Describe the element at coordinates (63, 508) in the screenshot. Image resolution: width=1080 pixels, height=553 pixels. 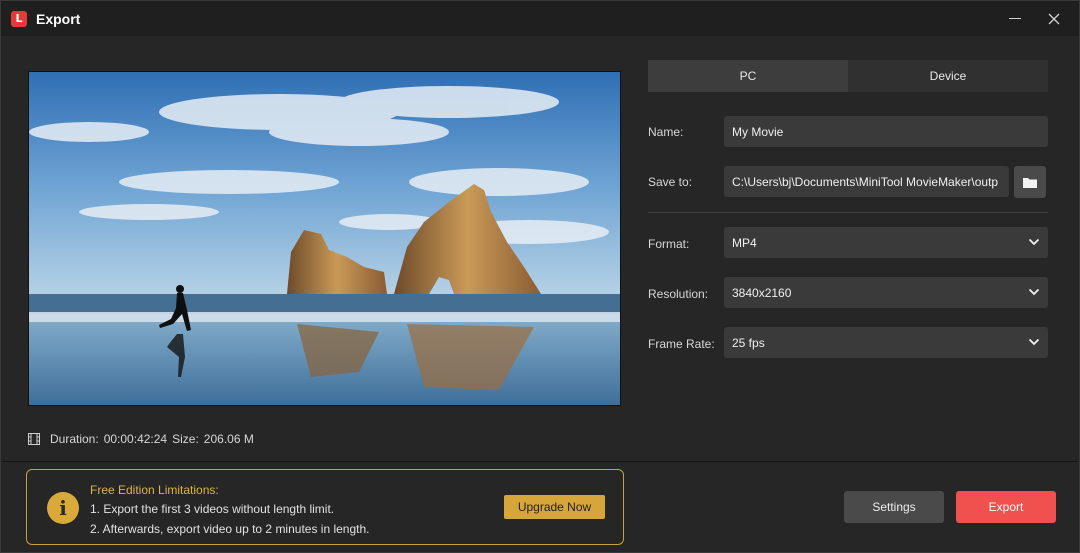
I see `info-icon: i` at that location.